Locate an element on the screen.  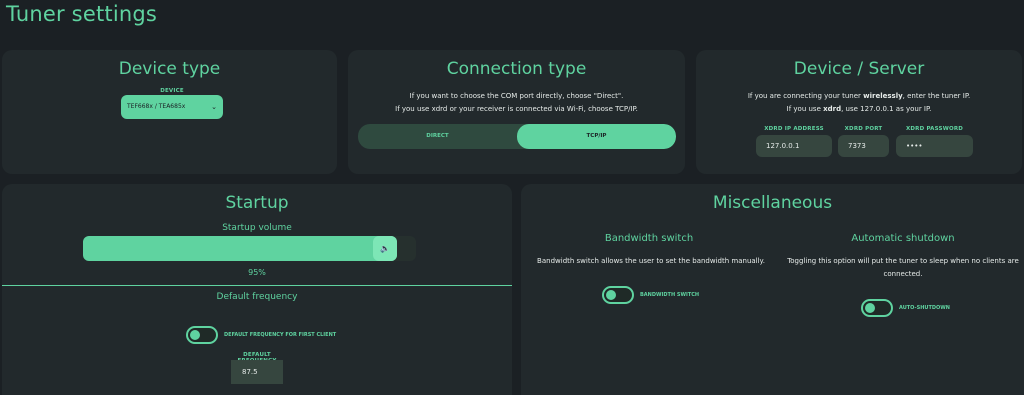
device-type-title: Device type is located at coordinates (169, 69).